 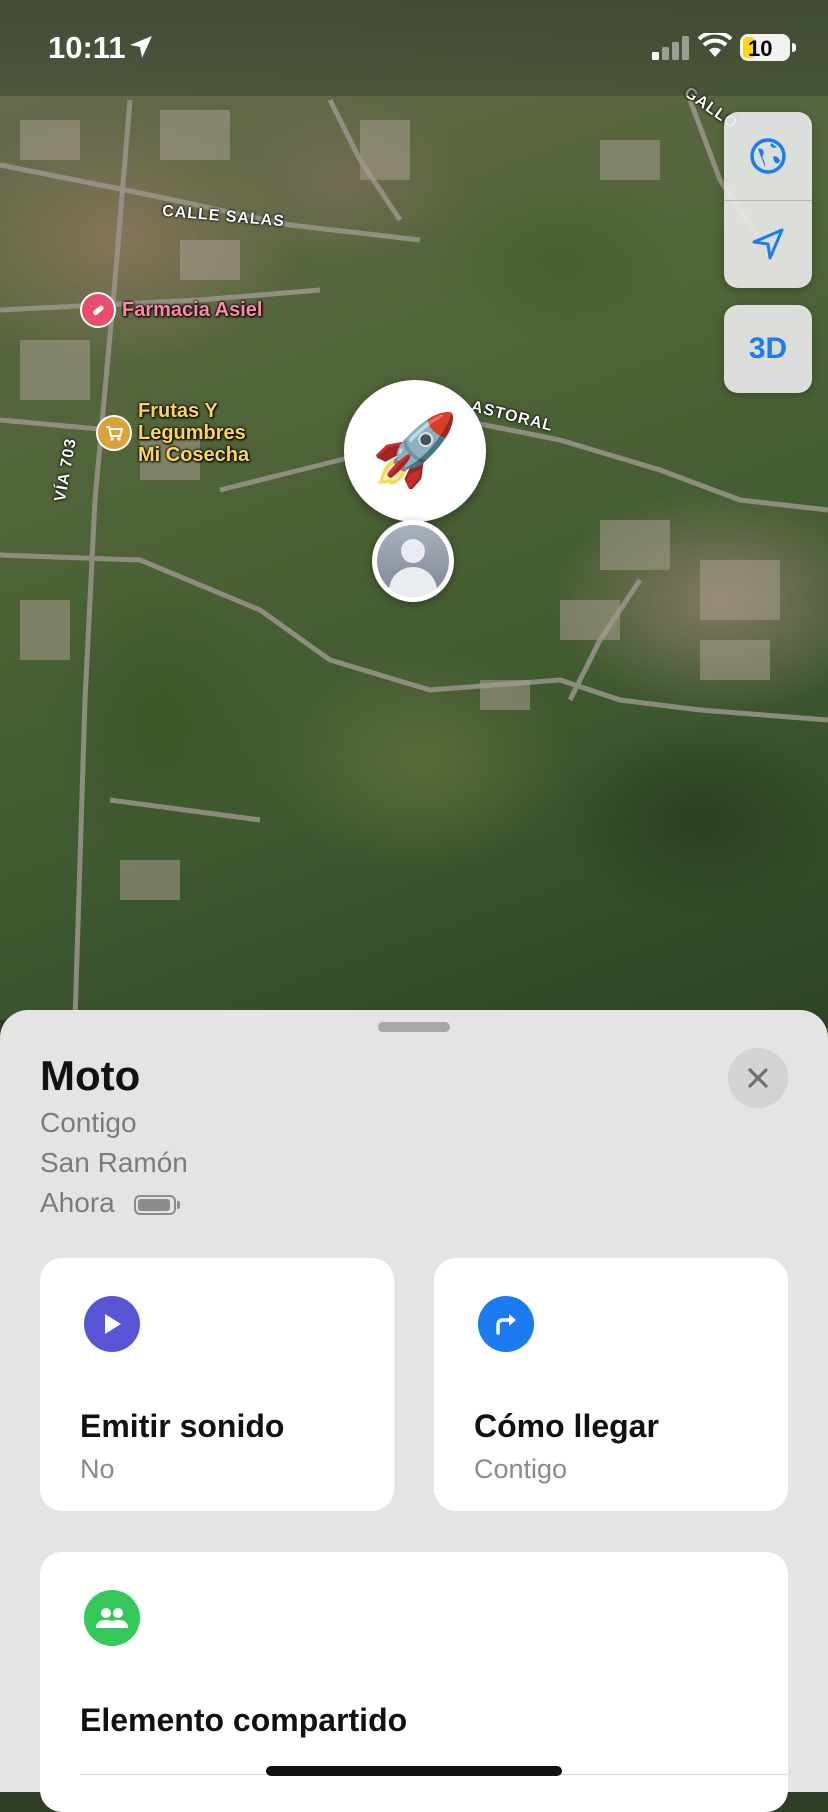 I want to click on map-controls-group, so click(x=768, y=200).